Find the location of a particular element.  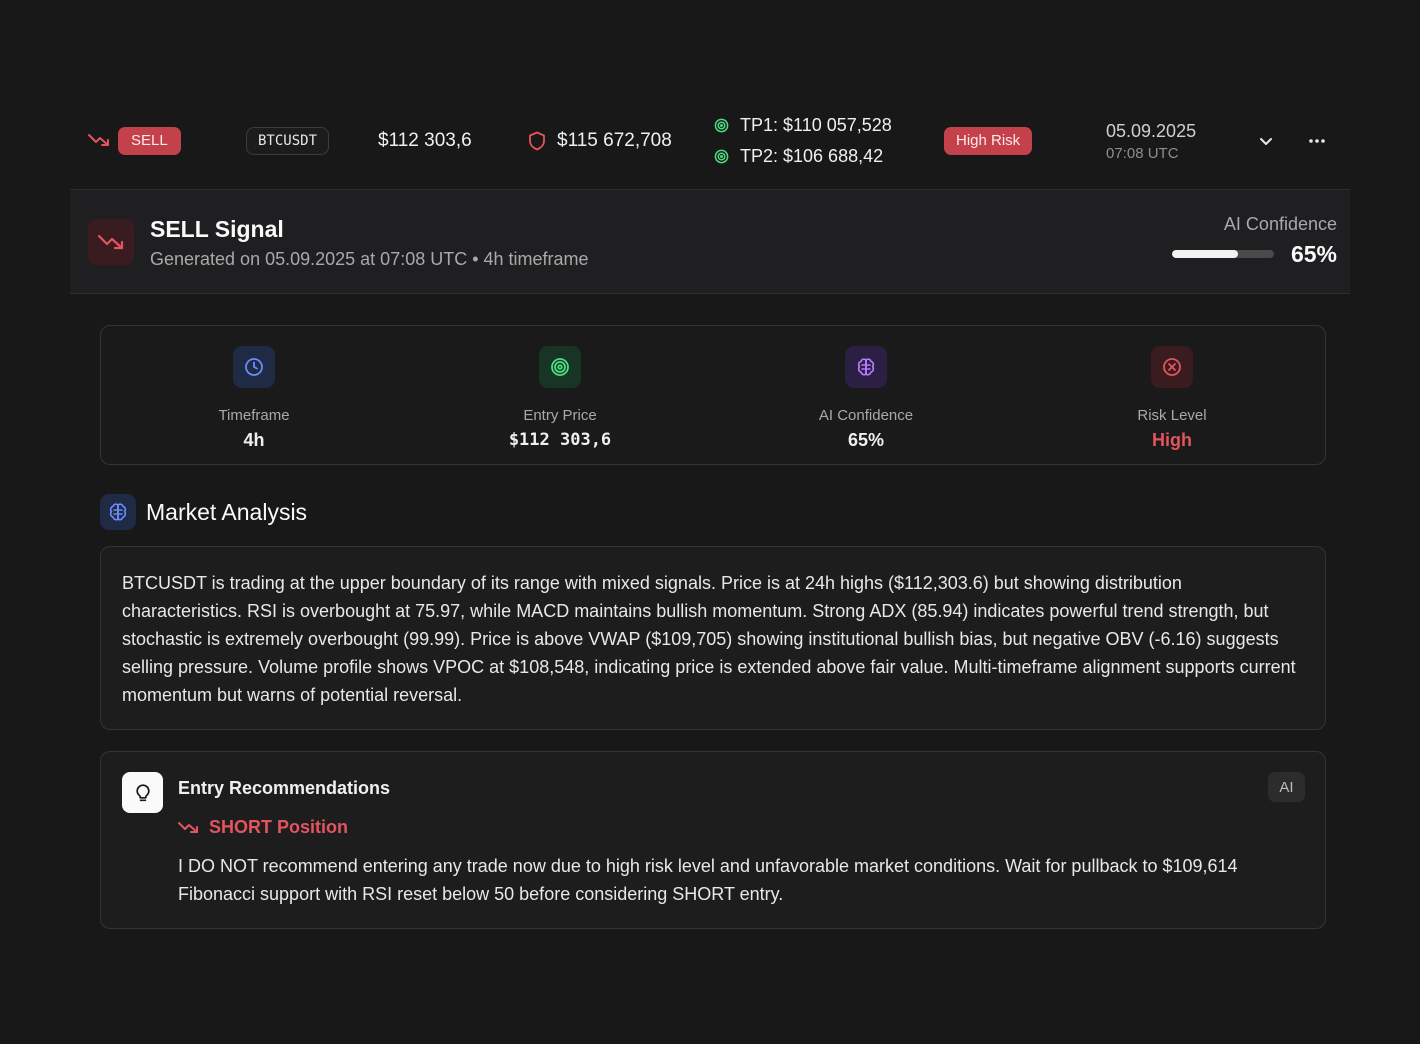

entry-recommendations-title: Entry Recommendations is located at coordinates (284, 788).